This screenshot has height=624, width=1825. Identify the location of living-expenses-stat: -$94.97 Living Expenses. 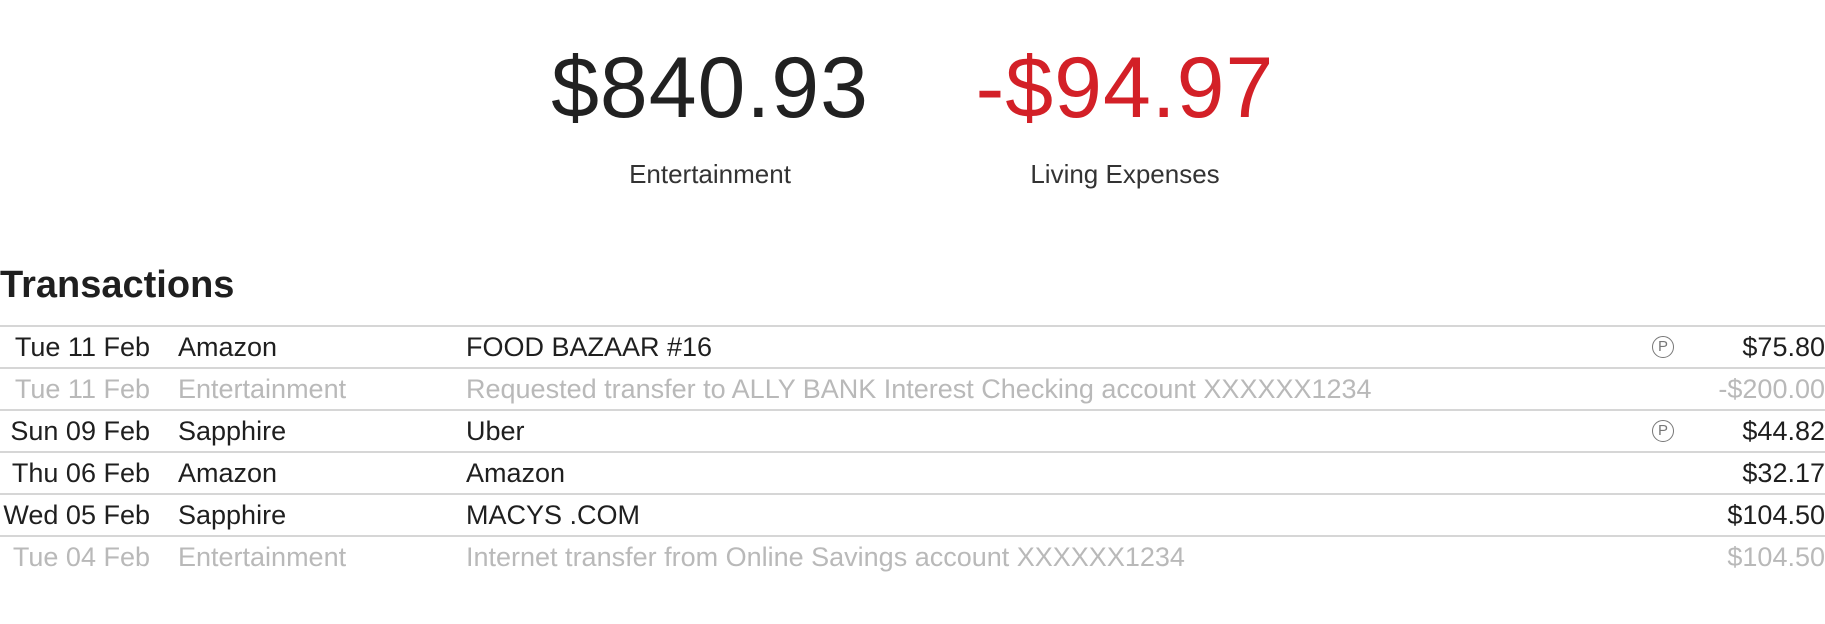
(1125, 114).